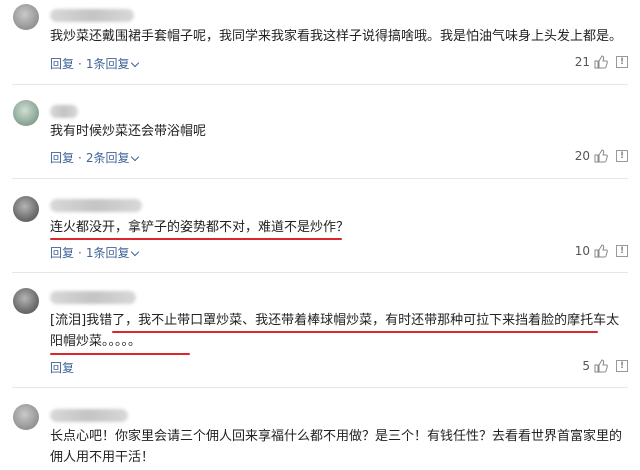 The image size is (640, 470). I want to click on like-count: 10, so click(582, 251).